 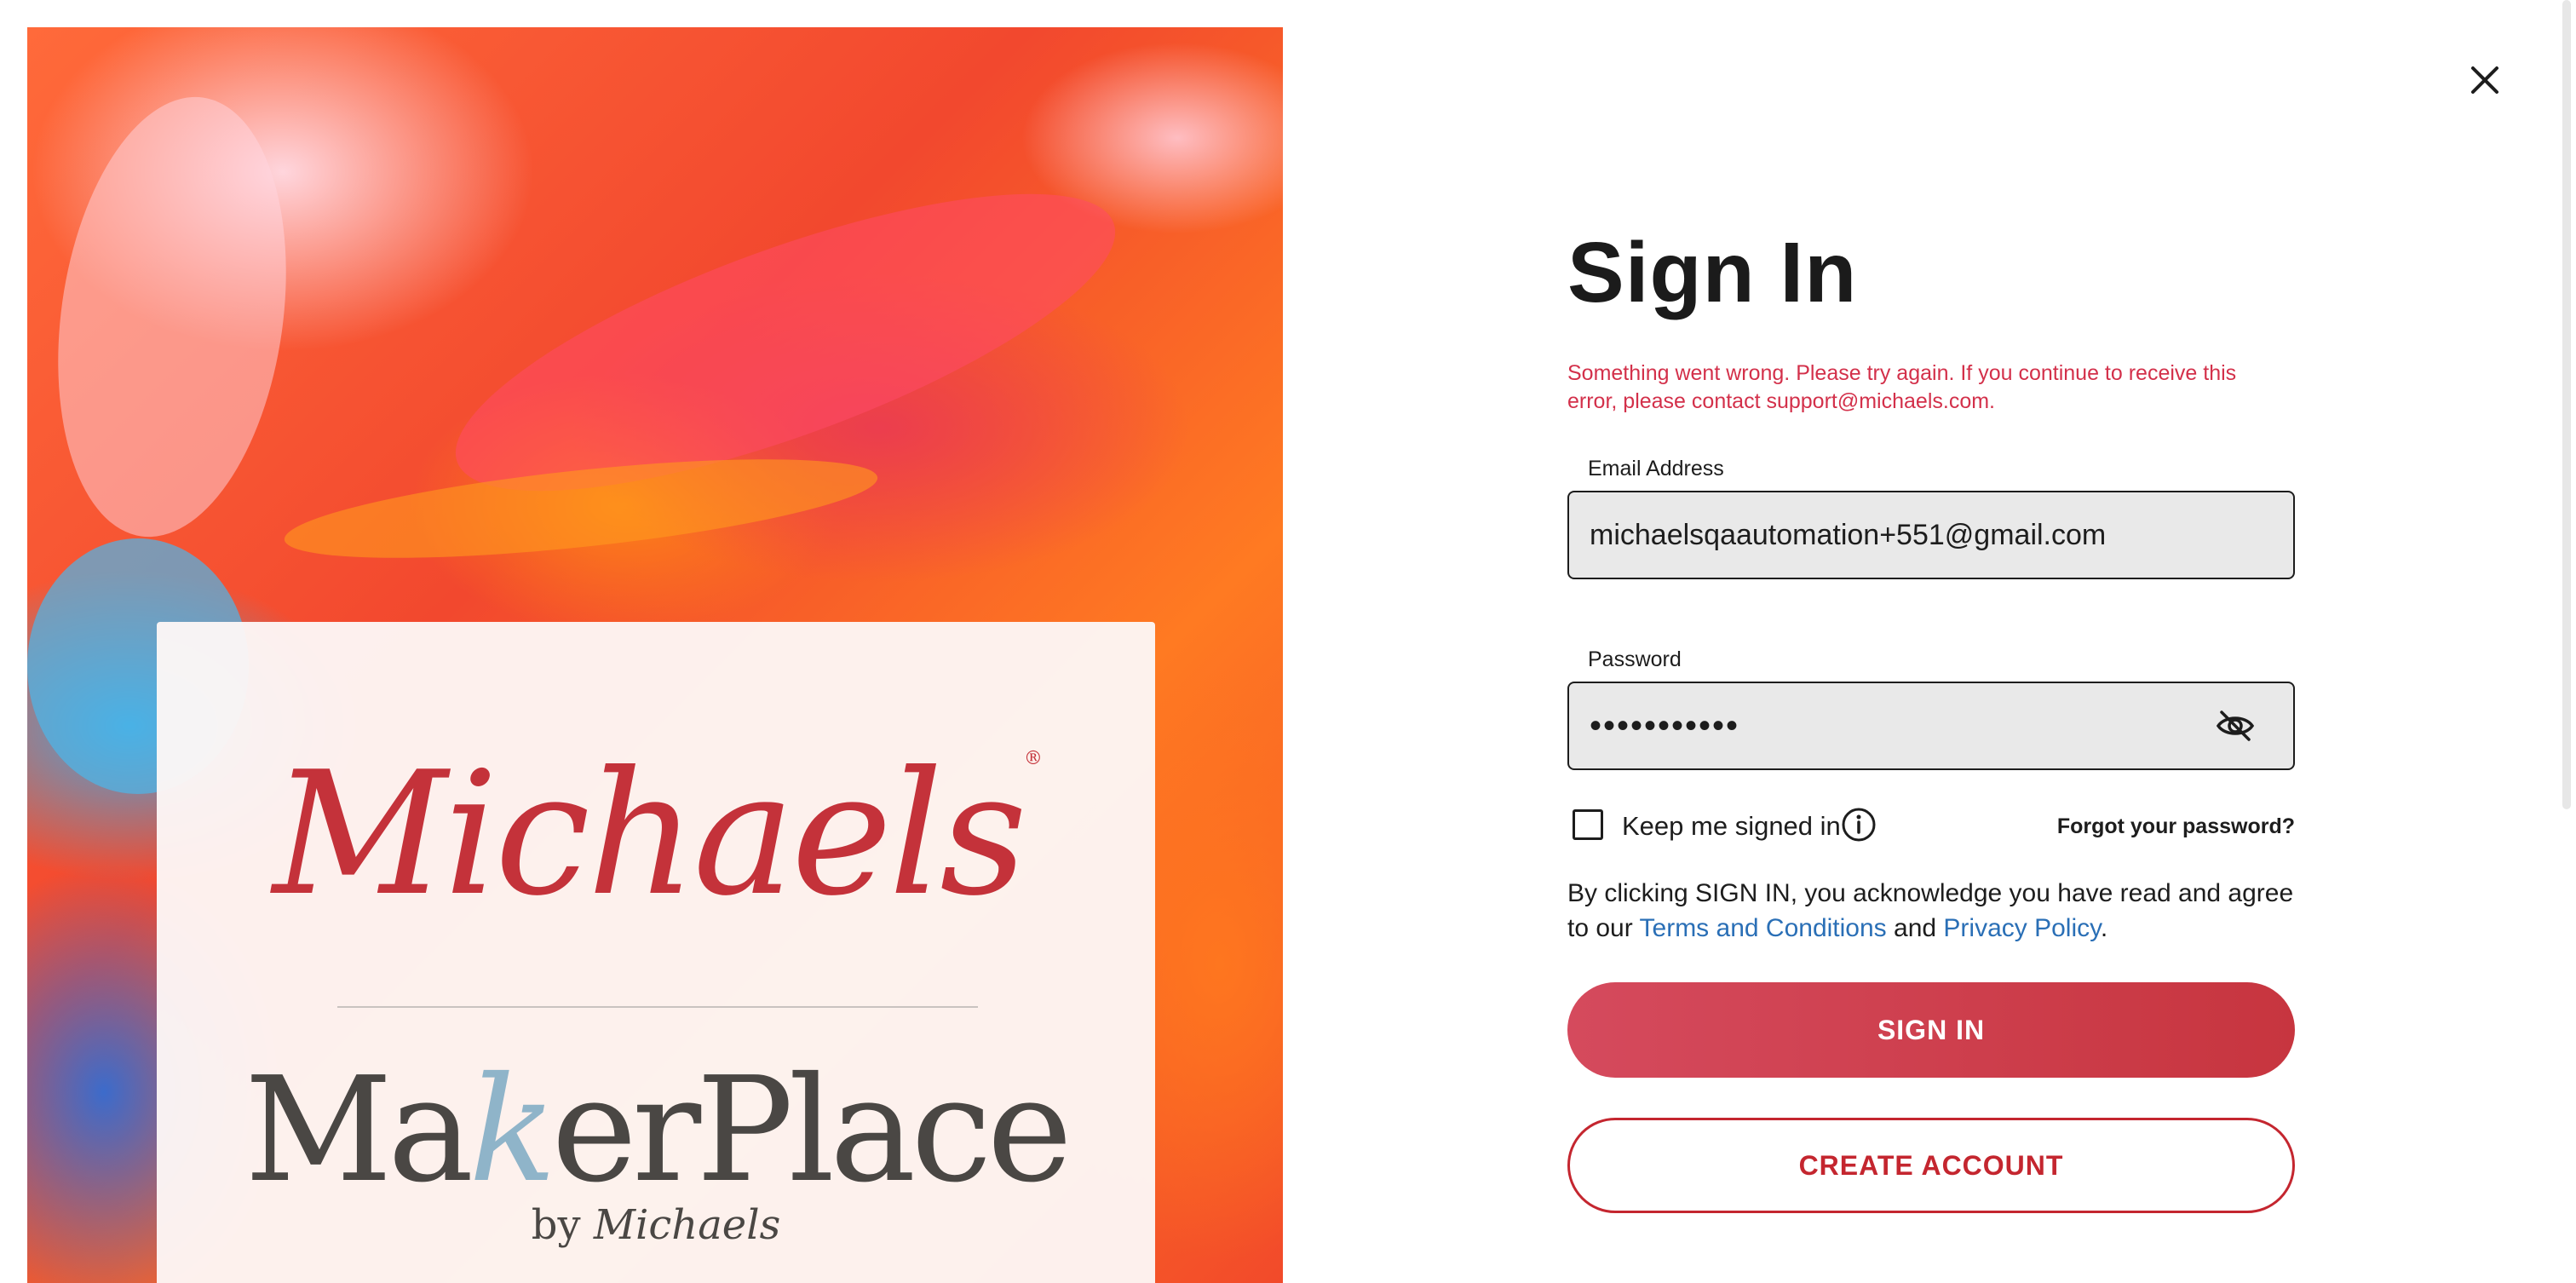 I want to click on terms-link: Terms and Conditions, so click(x=1763, y=928).